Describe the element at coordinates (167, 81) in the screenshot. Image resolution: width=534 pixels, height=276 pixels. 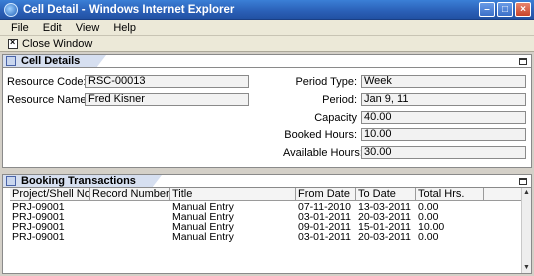
I see `resource-code-field: RSC-00013` at that location.